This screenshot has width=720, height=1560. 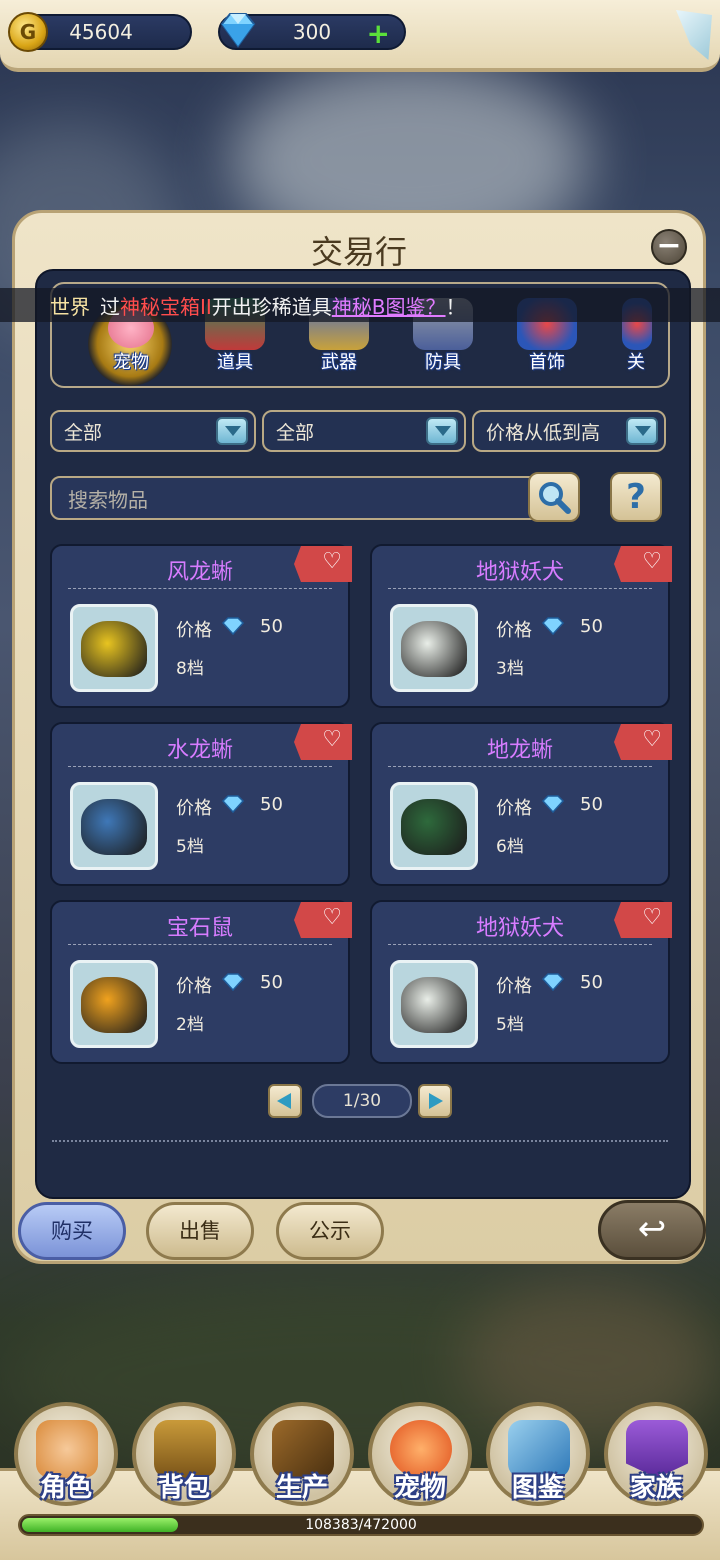 I want to click on nav-character: 角色, so click(x=66, y=1454).